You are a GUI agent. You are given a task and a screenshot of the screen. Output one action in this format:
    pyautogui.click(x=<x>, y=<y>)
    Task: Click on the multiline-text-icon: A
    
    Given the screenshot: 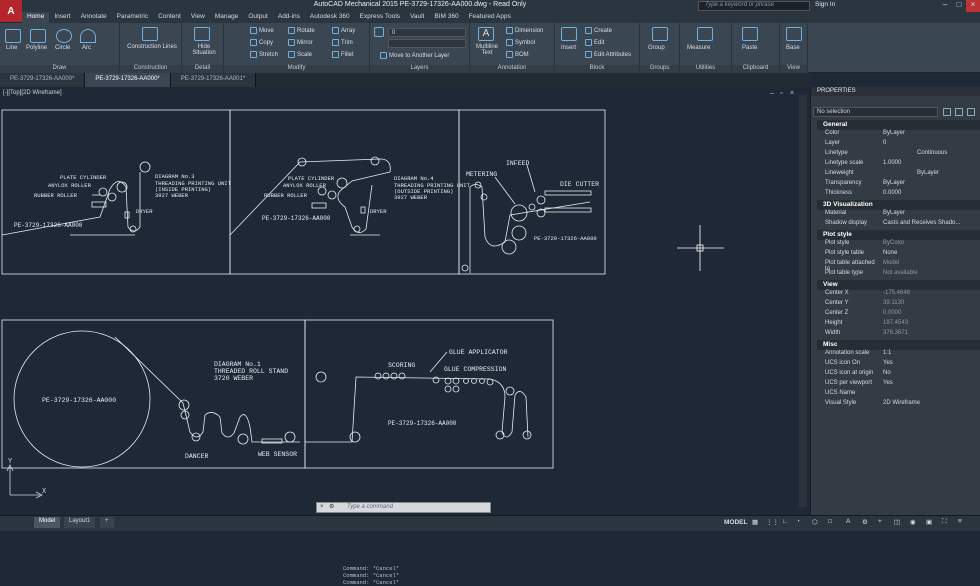 What is the action you would take?
    pyautogui.click(x=486, y=34)
    